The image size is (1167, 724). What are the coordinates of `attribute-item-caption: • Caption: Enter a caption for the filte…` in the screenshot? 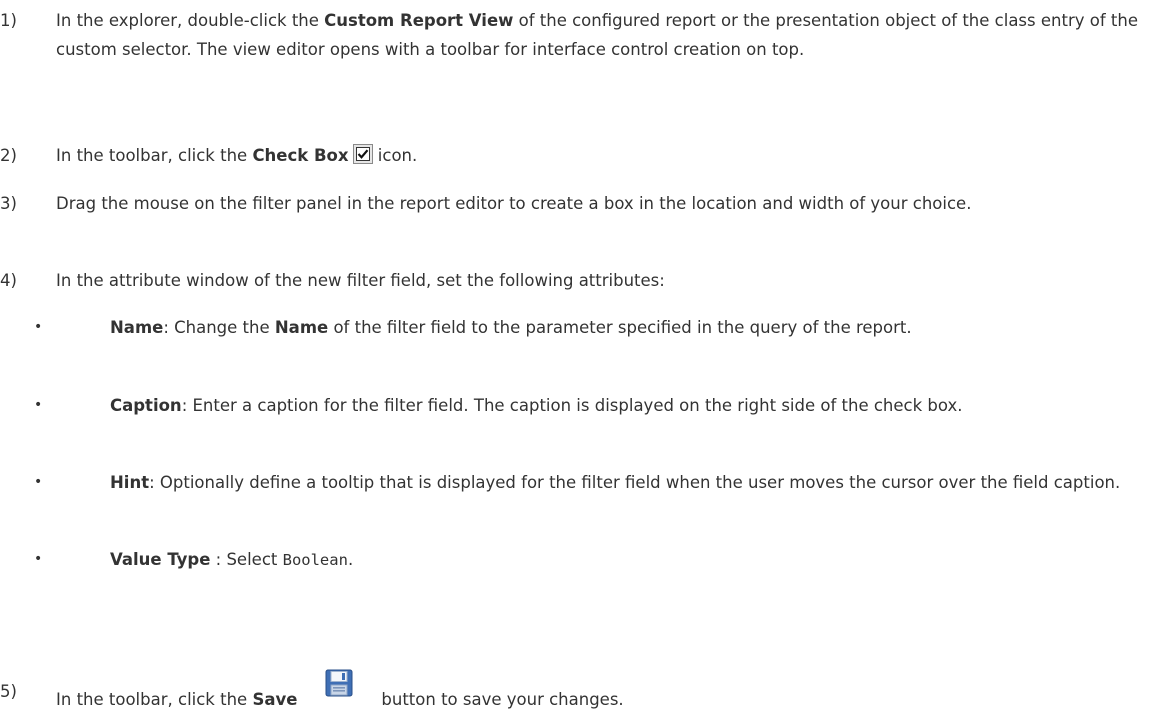 It's located at (580, 405).